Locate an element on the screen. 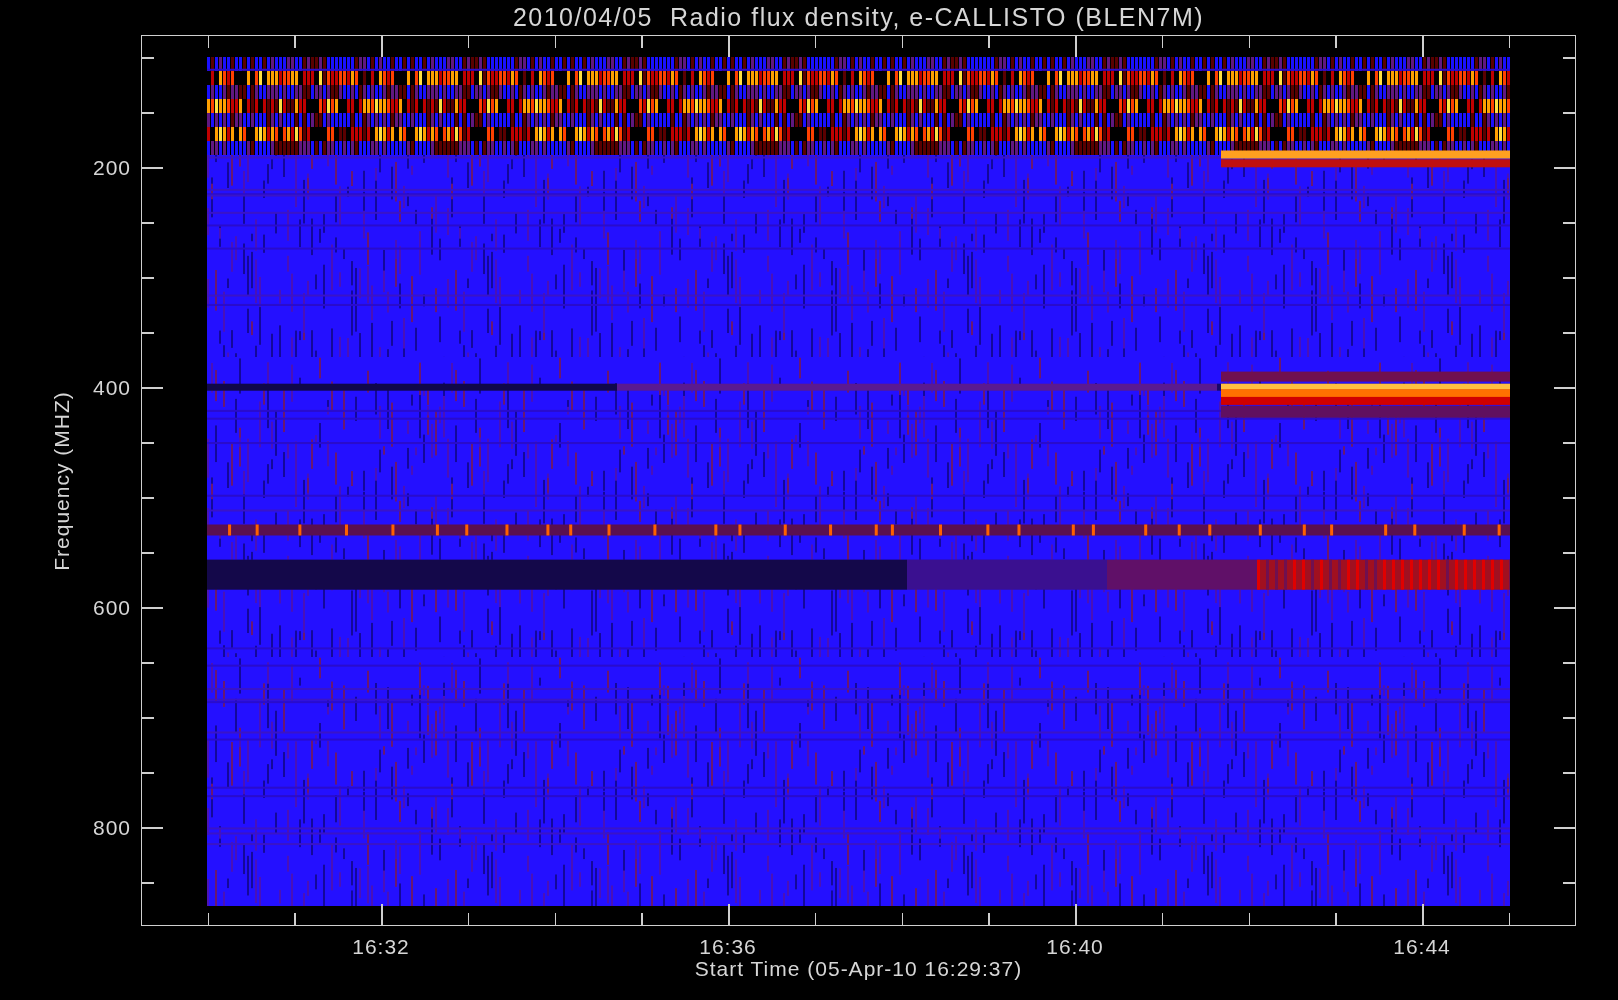  x-tick-label: 16:36 is located at coordinates (728, 946).